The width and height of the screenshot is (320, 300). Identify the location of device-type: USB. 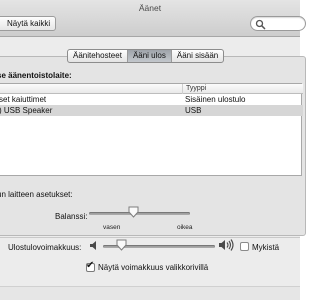
(193, 110).